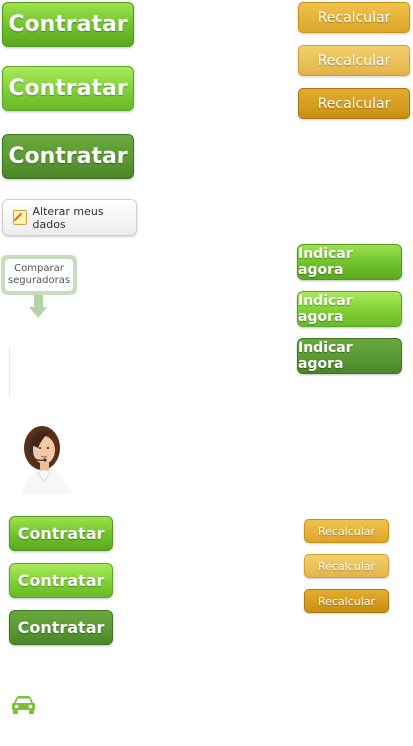  What do you see at coordinates (349, 262) in the screenshot?
I see `indicar-agora-button-normal: Indicar agora` at bounding box center [349, 262].